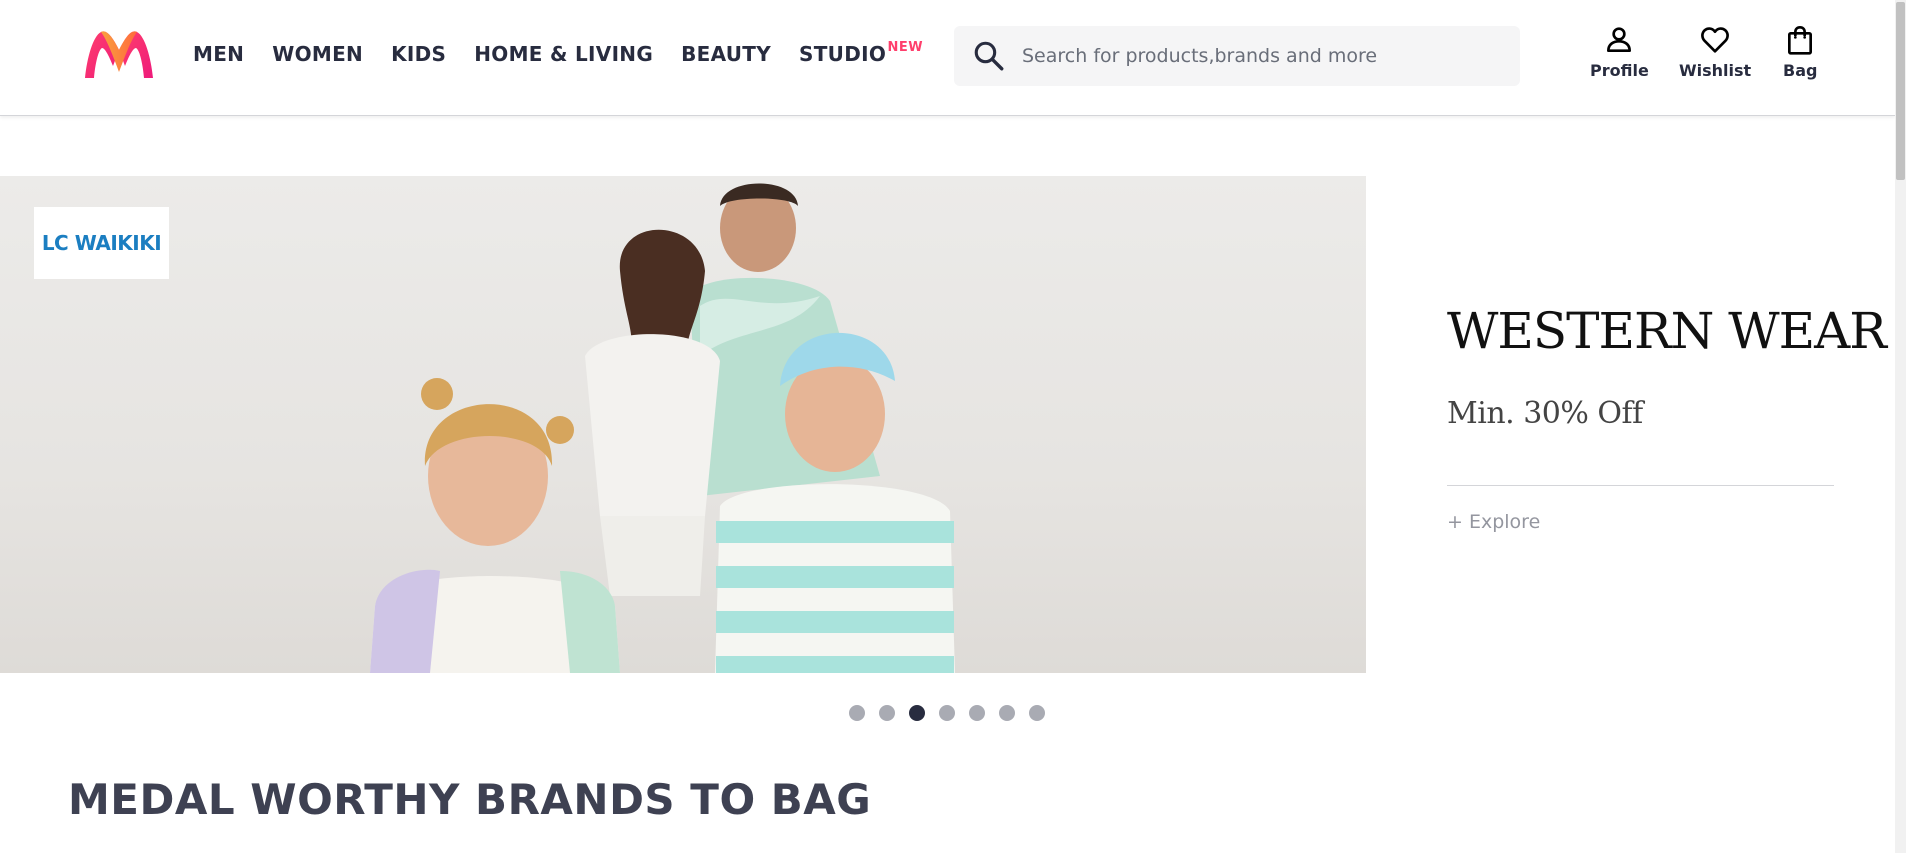 The image size is (1906, 853). What do you see at coordinates (1800, 70) in the screenshot?
I see `bag-label: Bag` at bounding box center [1800, 70].